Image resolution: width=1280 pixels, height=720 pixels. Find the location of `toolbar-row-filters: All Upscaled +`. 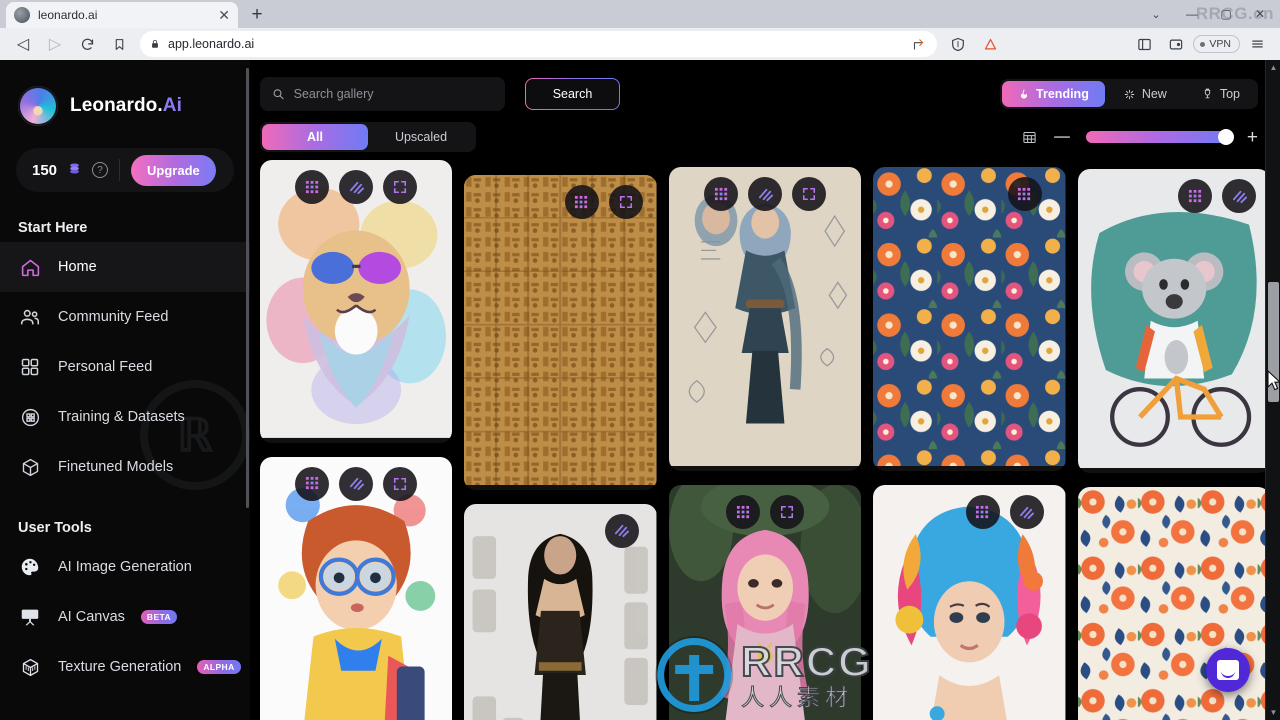

toolbar-row-filters: All Upscaled + is located at coordinates (759, 137).